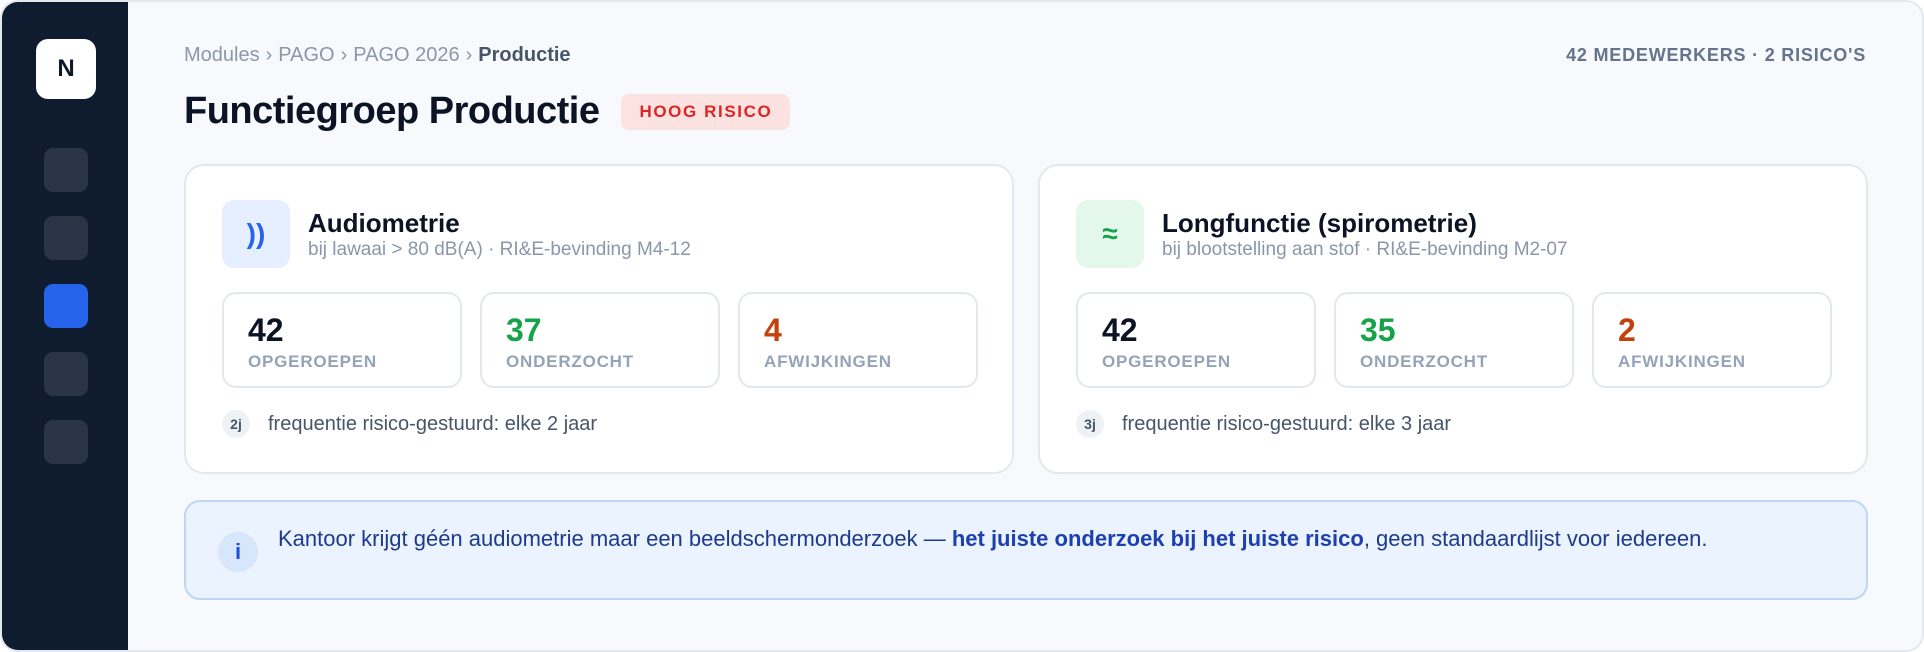  Describe the element at coordinates (66, 69) in the screenshot. I see `app-logo: N` at that location.